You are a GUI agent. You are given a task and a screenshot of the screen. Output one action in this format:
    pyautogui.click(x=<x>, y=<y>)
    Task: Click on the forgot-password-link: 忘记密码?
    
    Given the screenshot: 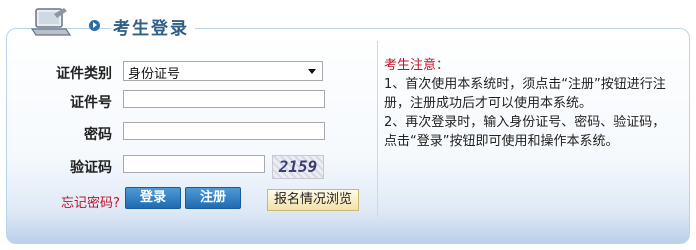 What is the action you would take?
    pyautogui.click(x=90, y=201)
    